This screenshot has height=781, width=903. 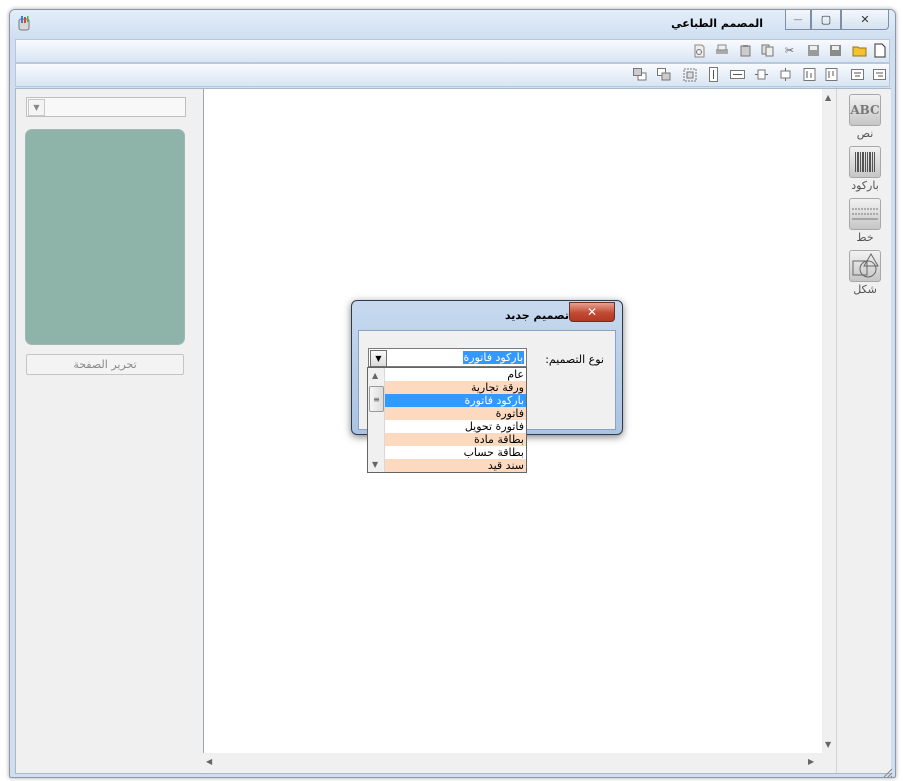 I want to click on dropdown-option: بطاقة مادة, so click(x=455, y=439).